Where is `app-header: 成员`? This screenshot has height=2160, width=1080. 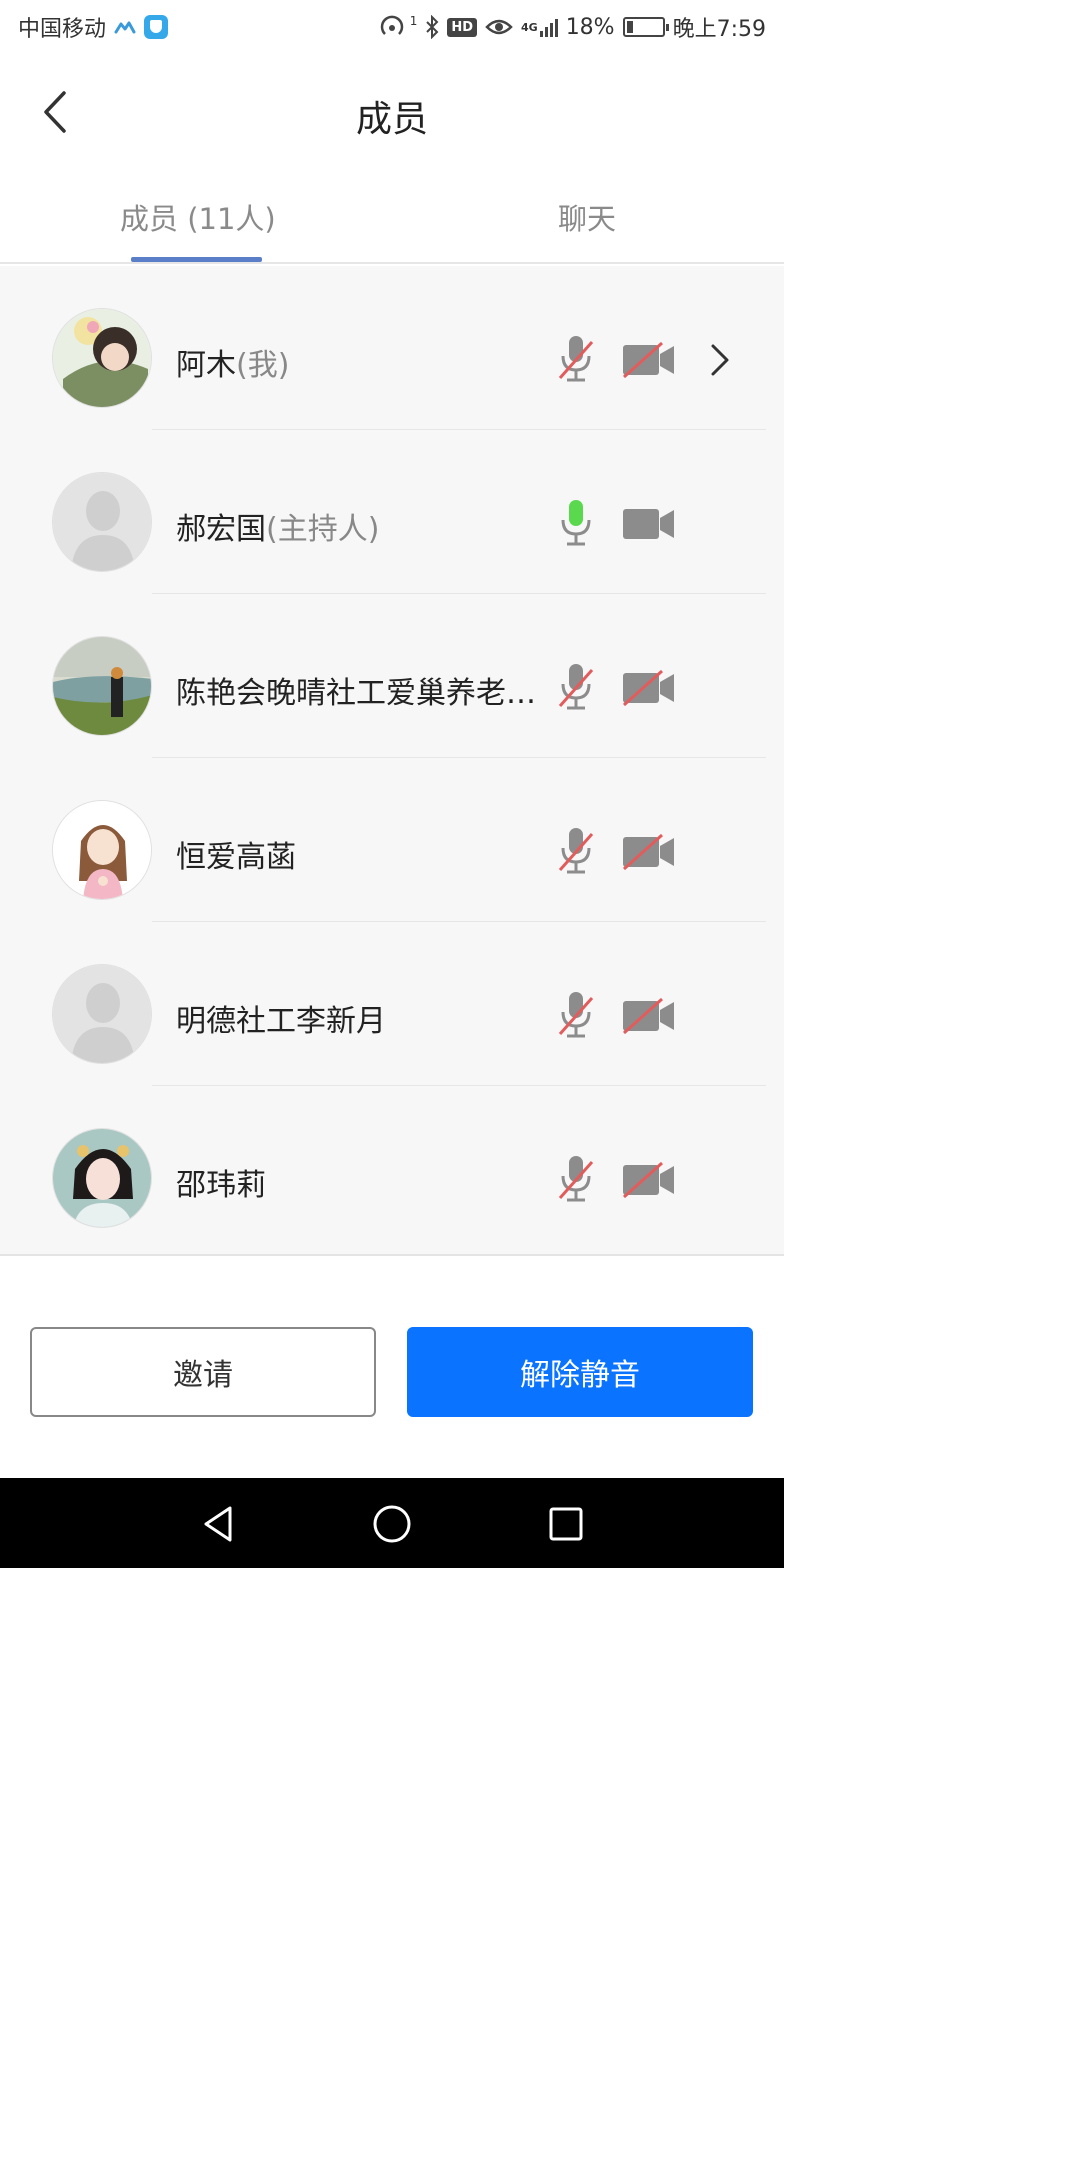
app-header: 成员 is located at coordinates (392, 114).